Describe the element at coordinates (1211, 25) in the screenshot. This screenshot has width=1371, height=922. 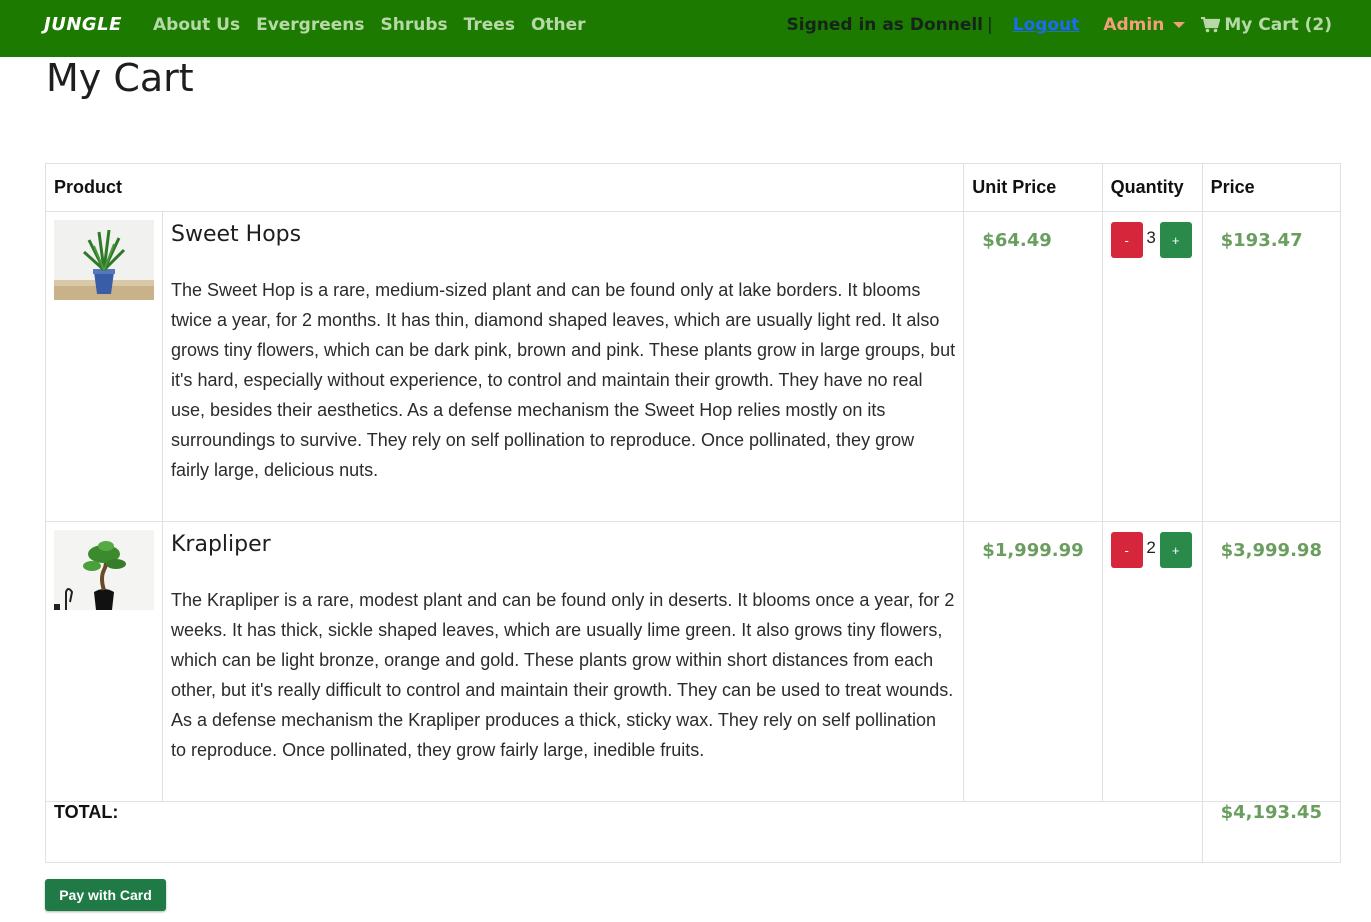
I see `shopping-cart-icon` at that location.